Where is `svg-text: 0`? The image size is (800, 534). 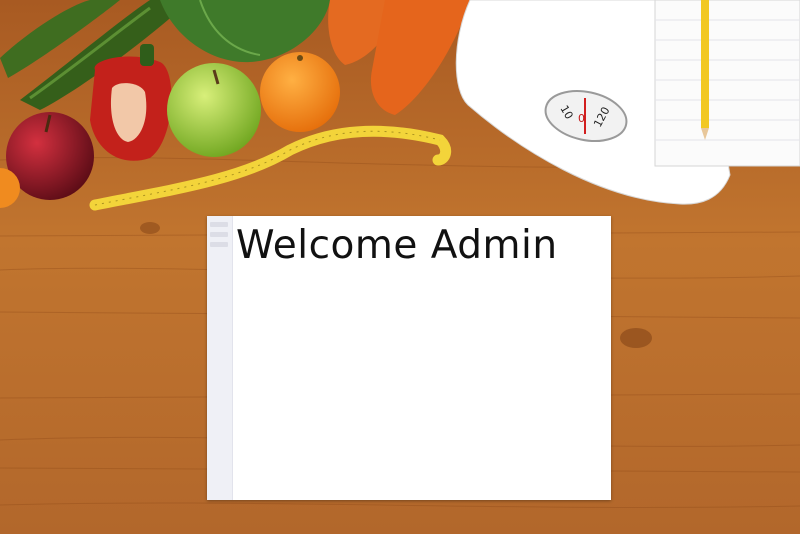
svg-text: 0 is located at coordinates (581, 118).